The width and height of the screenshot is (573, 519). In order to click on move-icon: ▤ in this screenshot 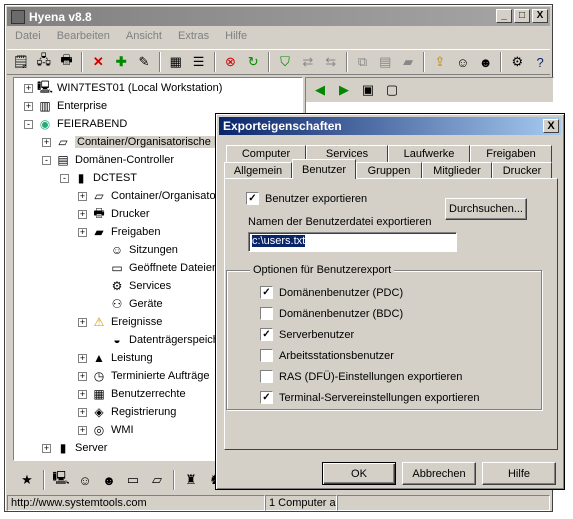, I will do `click(385, 62)`.